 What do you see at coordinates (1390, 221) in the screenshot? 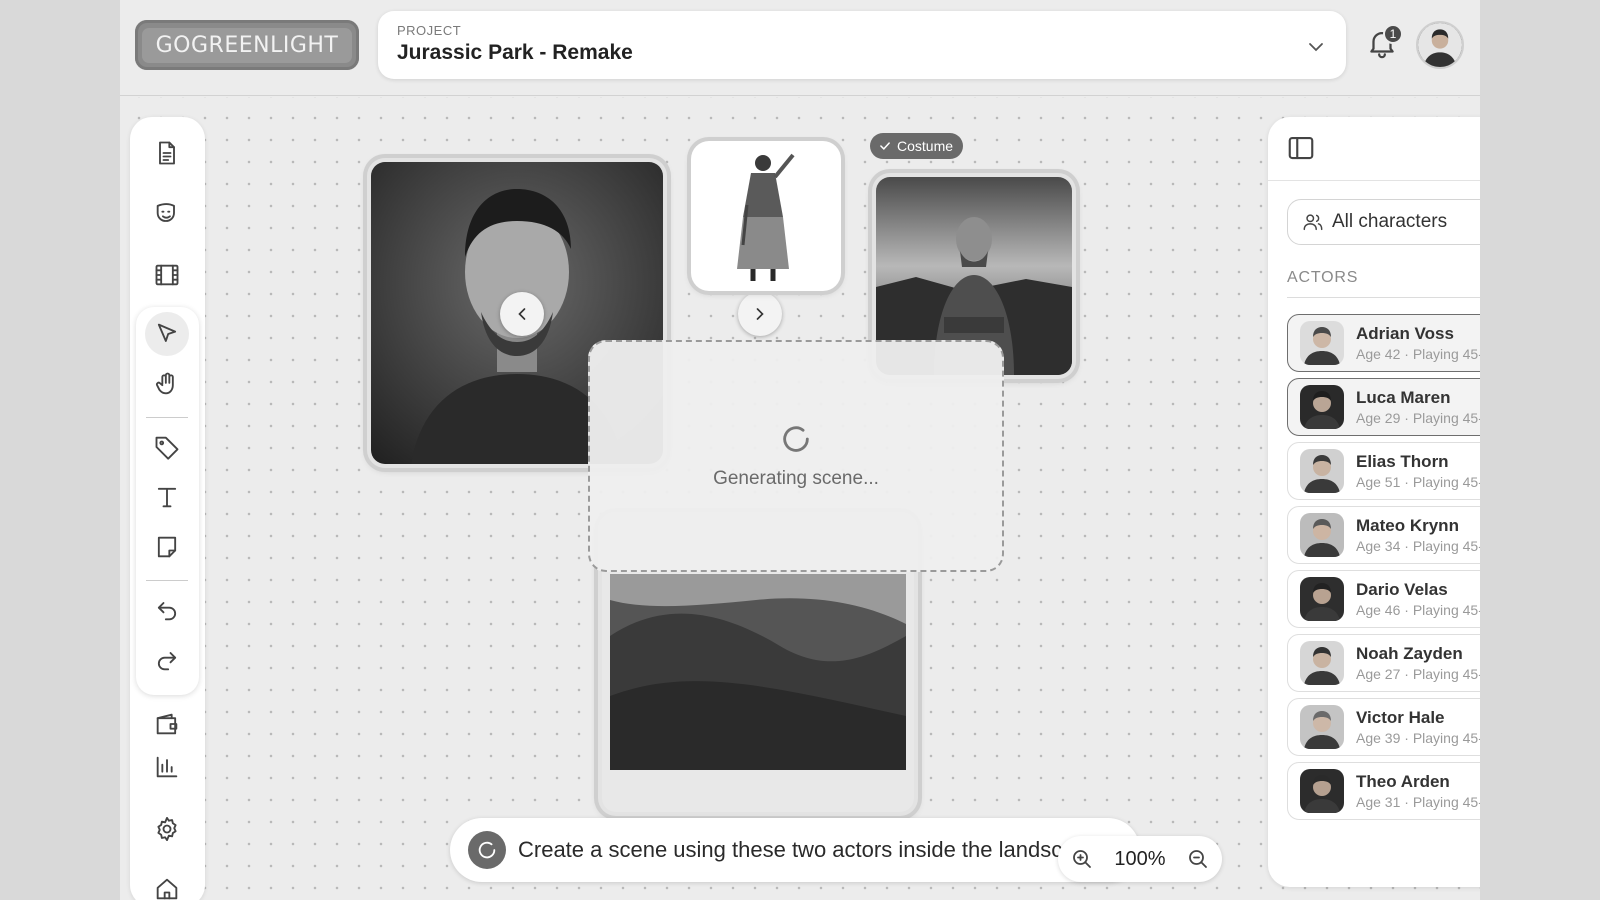
I see `filter-label: All characters` at bounding box center [1390, 221].